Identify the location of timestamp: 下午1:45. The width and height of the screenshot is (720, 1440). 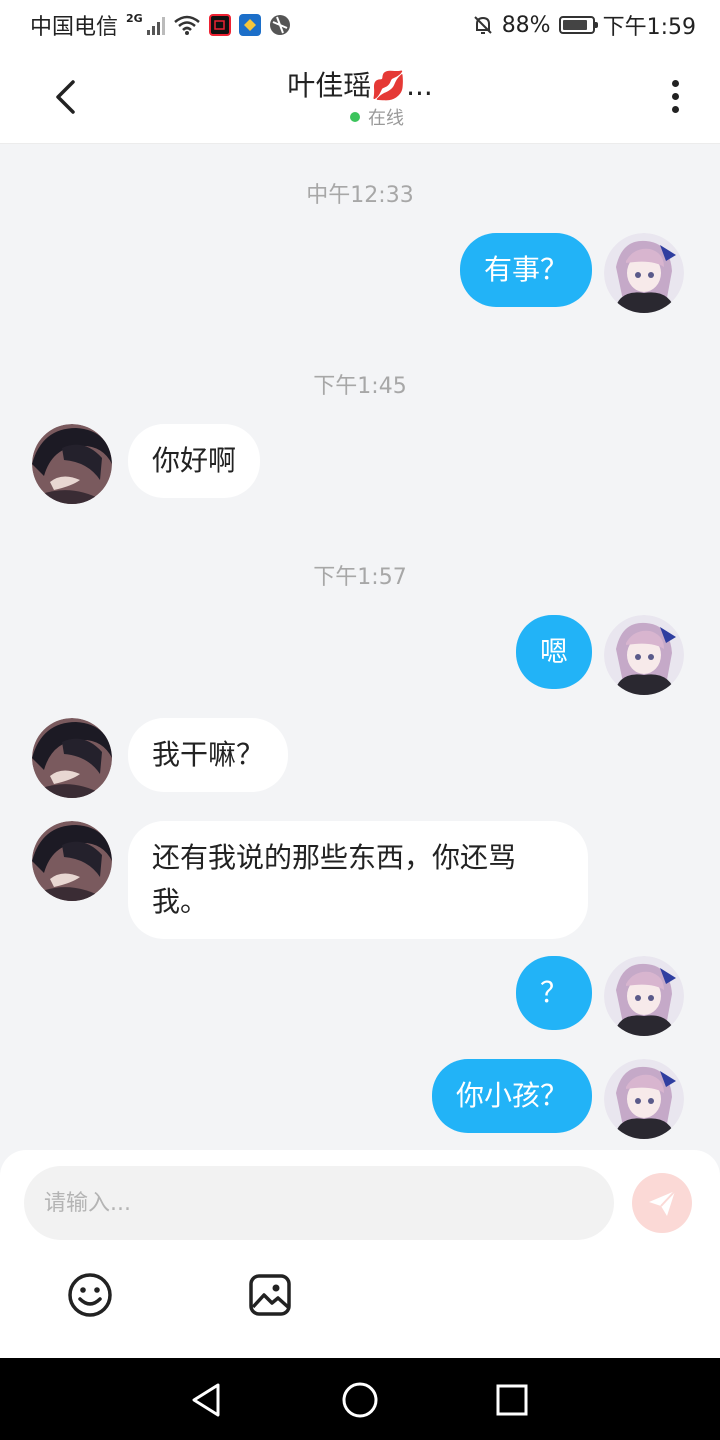
(360, 386).